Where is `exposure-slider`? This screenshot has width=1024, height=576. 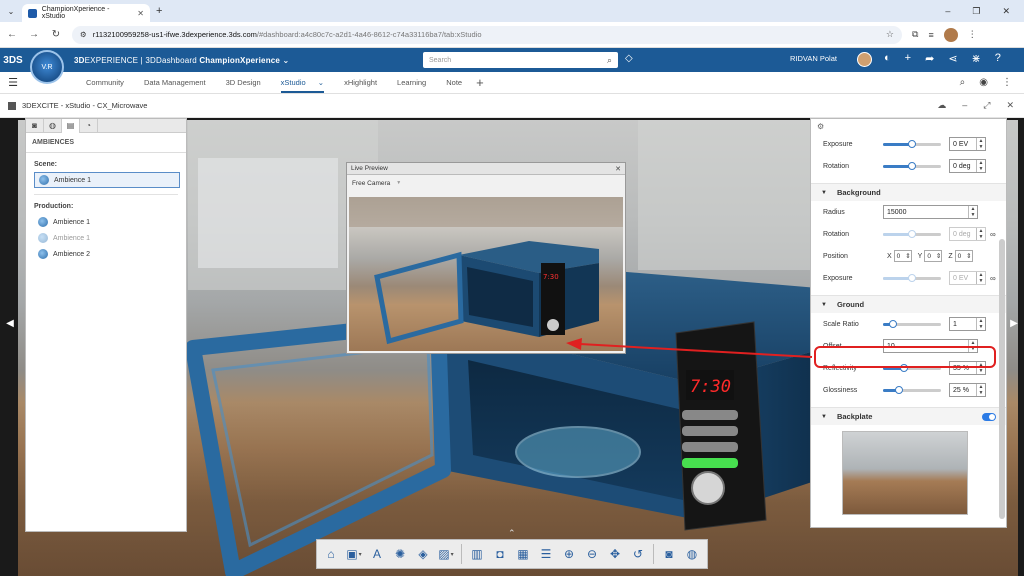 exposure-slider is located at coordinates (912, 143).